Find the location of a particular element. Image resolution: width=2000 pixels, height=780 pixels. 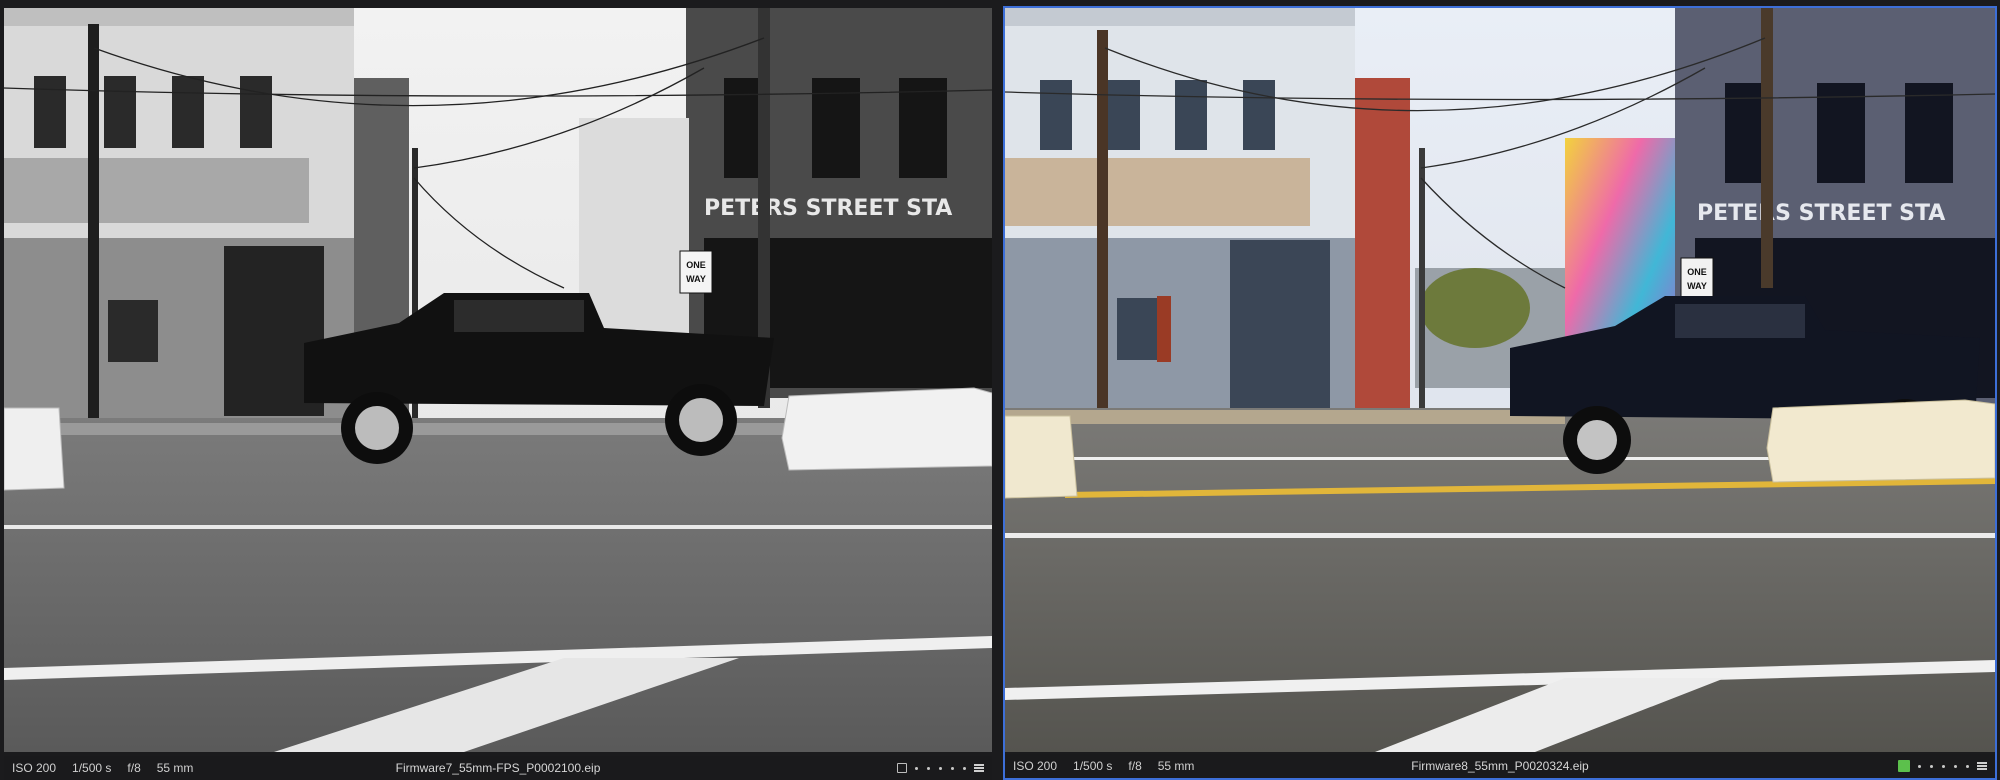

exif-left: ISO 200 1/500 s f/8 55 mm is located at coordinates (98, 768).